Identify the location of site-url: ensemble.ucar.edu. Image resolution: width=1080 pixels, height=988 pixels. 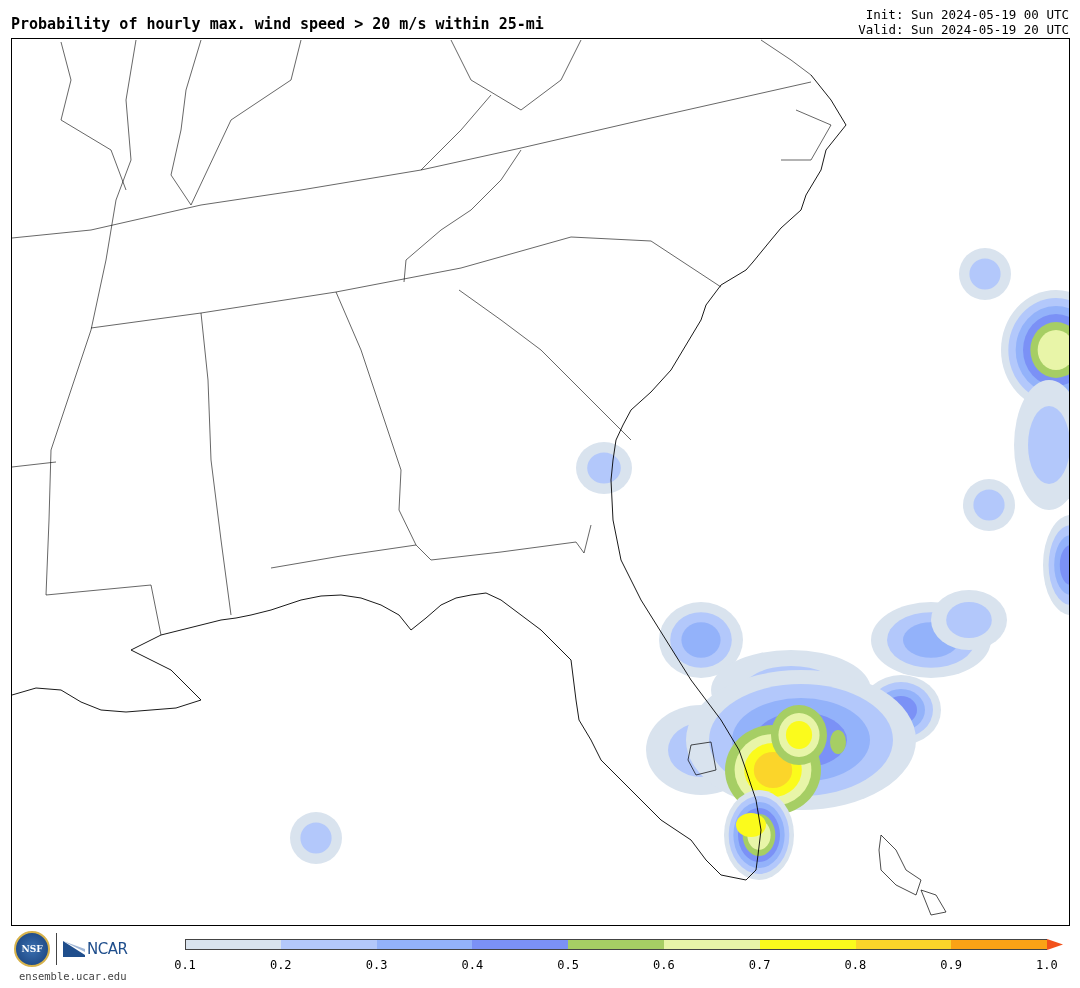
(73, 976).